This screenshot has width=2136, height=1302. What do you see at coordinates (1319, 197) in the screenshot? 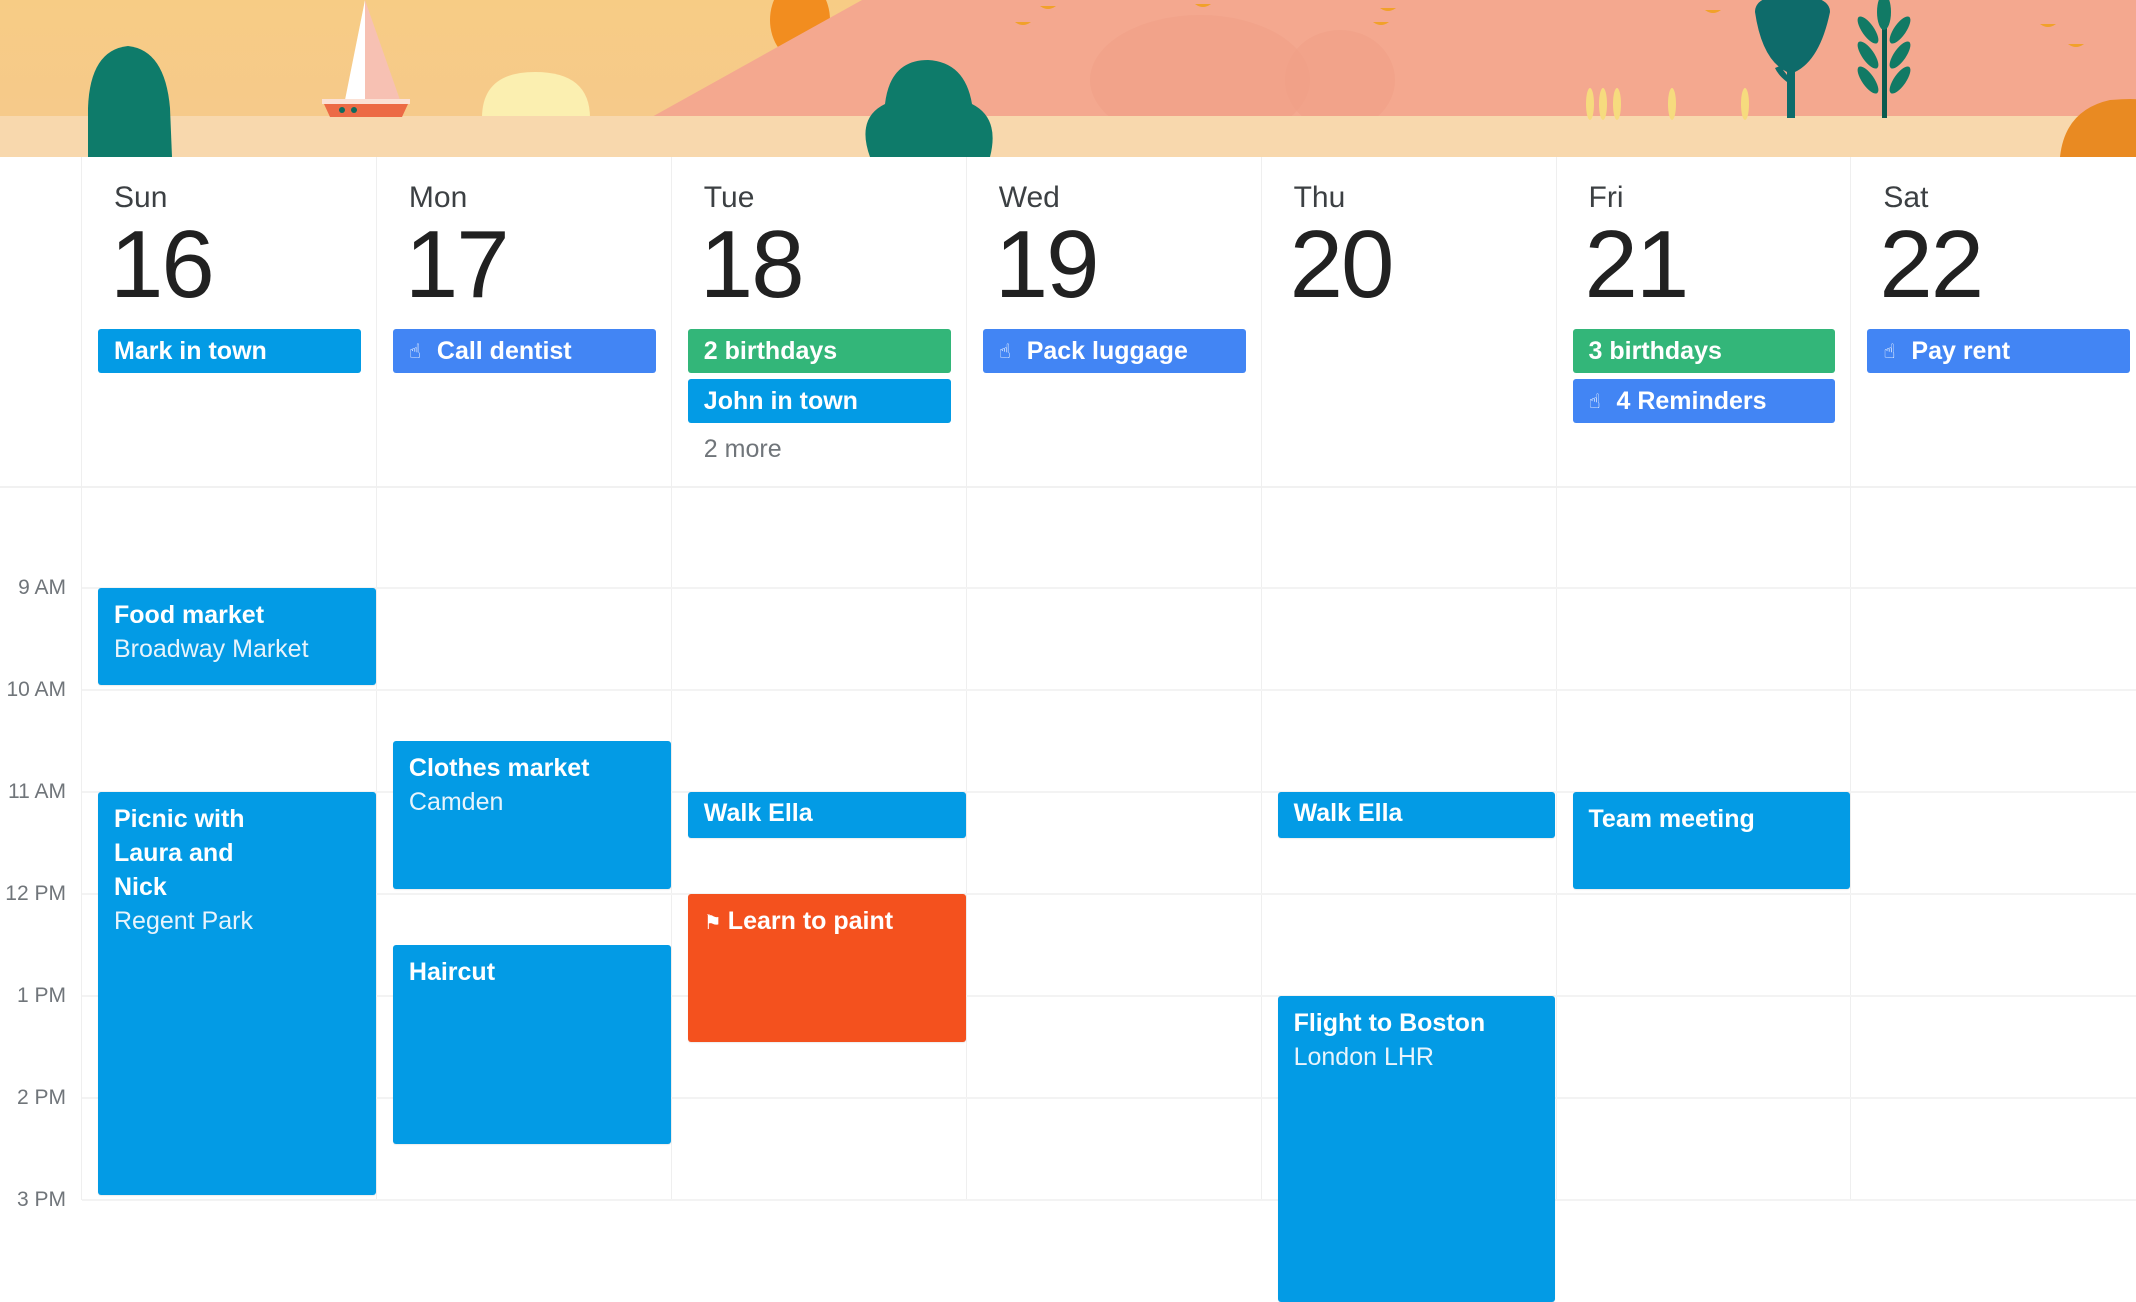
I see `day-name: Thu` at bounding box center [1319, 197].